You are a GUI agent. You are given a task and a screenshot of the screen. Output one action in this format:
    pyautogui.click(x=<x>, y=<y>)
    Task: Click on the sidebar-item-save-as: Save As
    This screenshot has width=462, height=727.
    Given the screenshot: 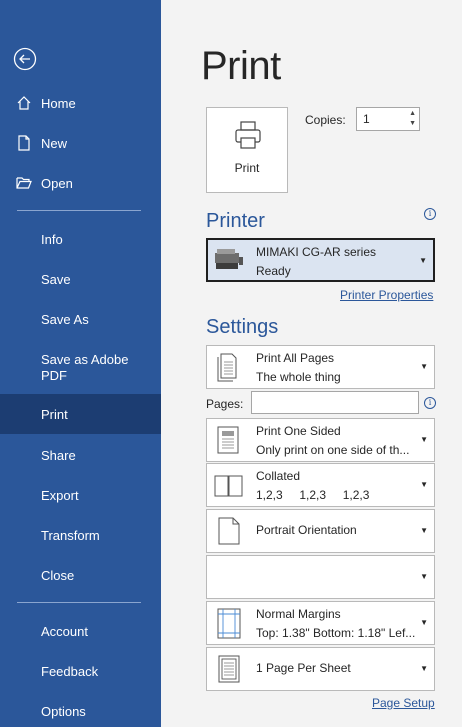 What is the action you would take?
    pyautogui.click(x=80, y=319)
    